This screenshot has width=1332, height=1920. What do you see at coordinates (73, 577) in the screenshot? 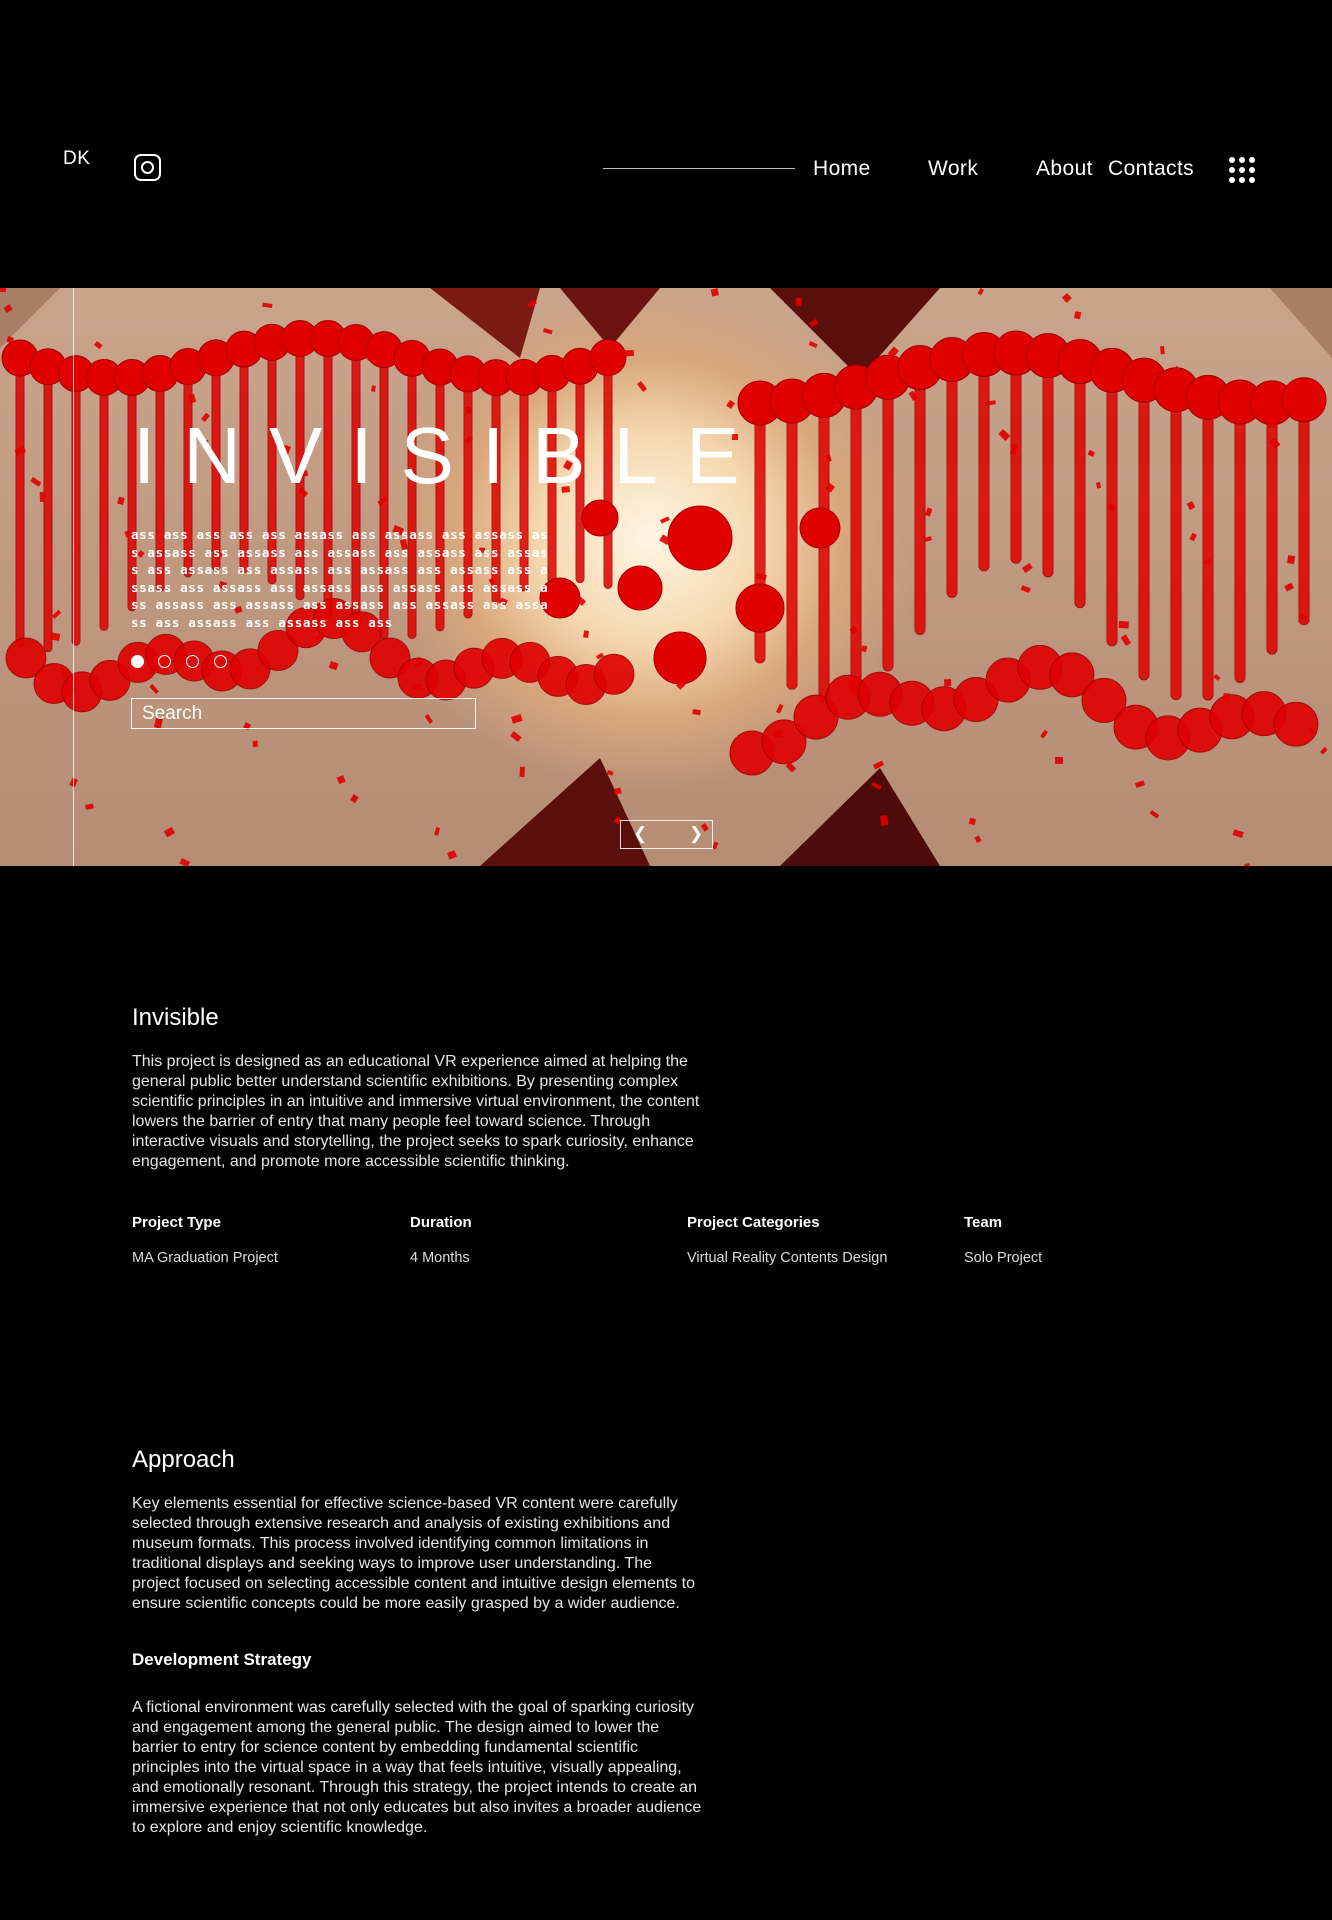
I see `hero-vertical-line` at bounding box center [73, 577].